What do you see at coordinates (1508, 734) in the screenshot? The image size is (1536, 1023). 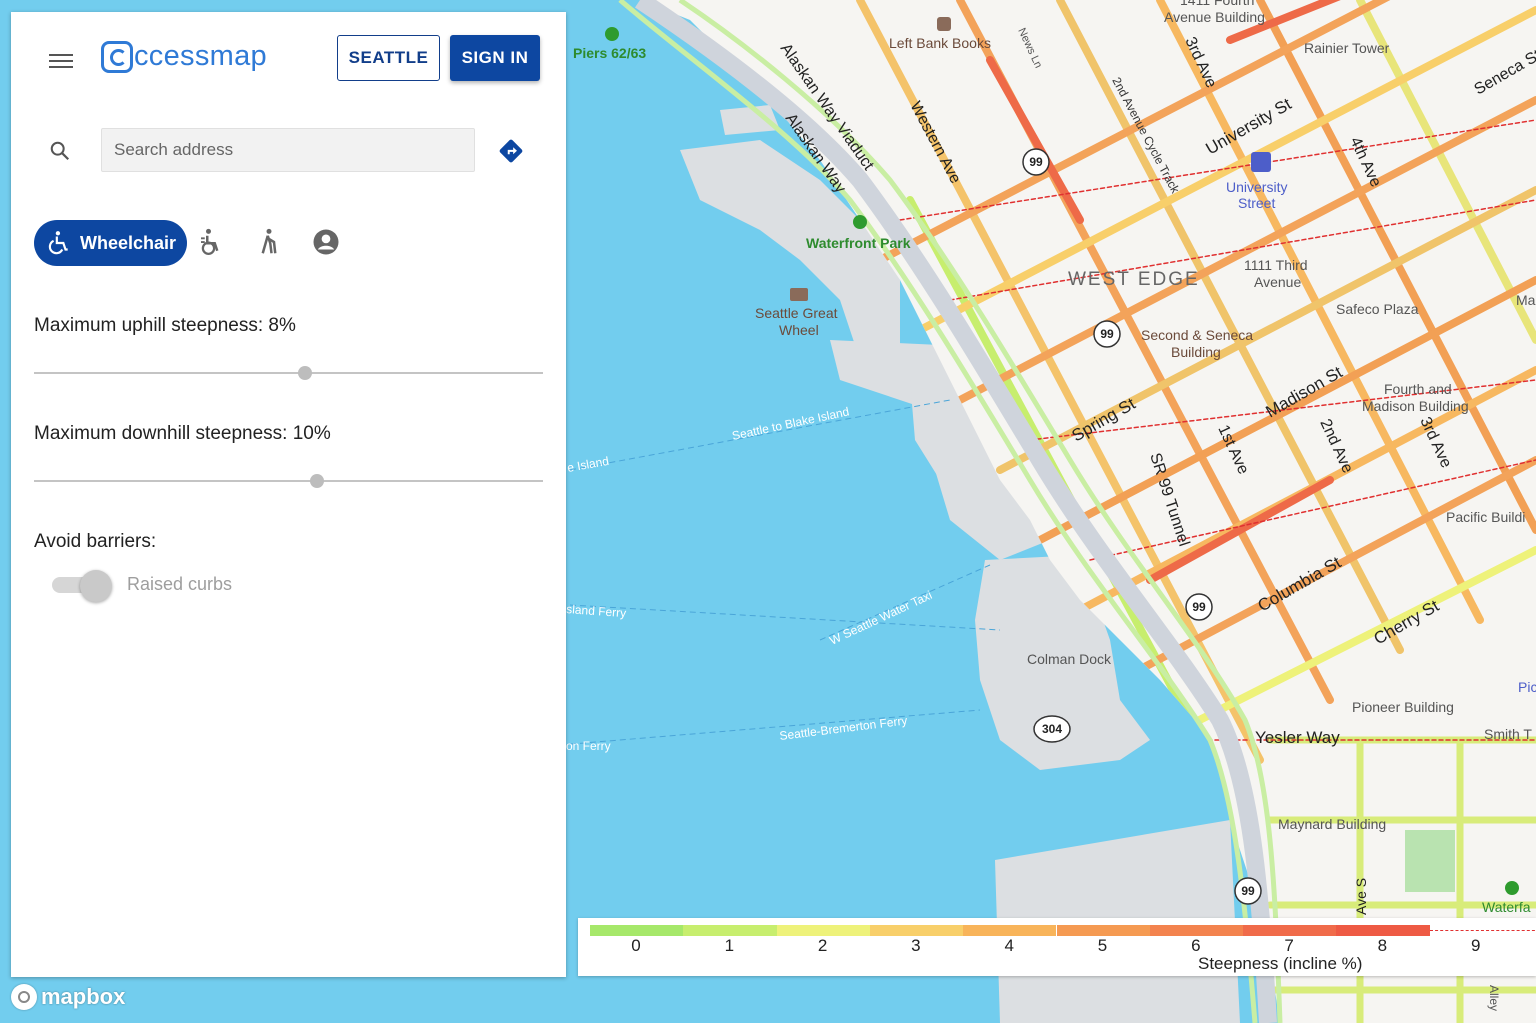 I see `map-label: Smith T` at bounding box center [1508, 734].